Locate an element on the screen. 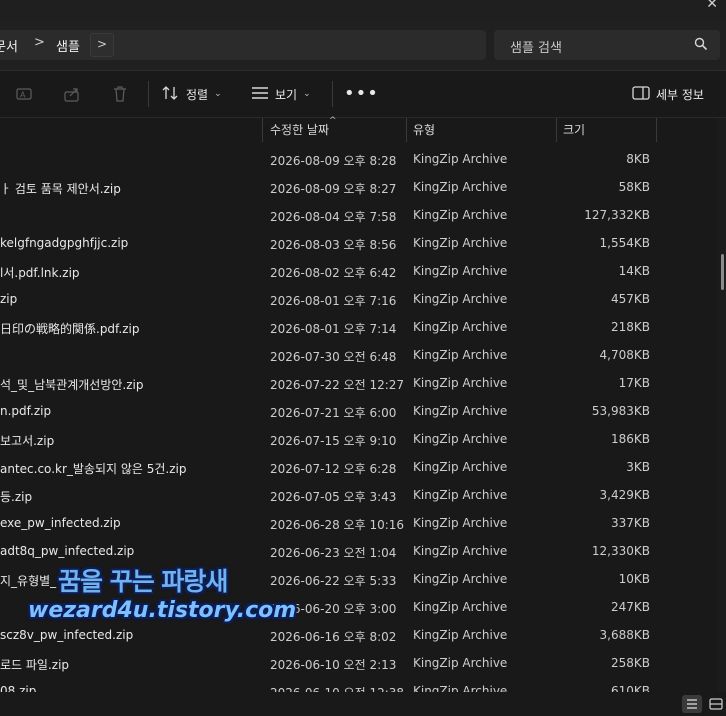 The height and width of the screenshot is (716, 726). file-row: 2026-08-09 오후 8:28 KingZip Archive 8KB is located at coordinates (359, 160).